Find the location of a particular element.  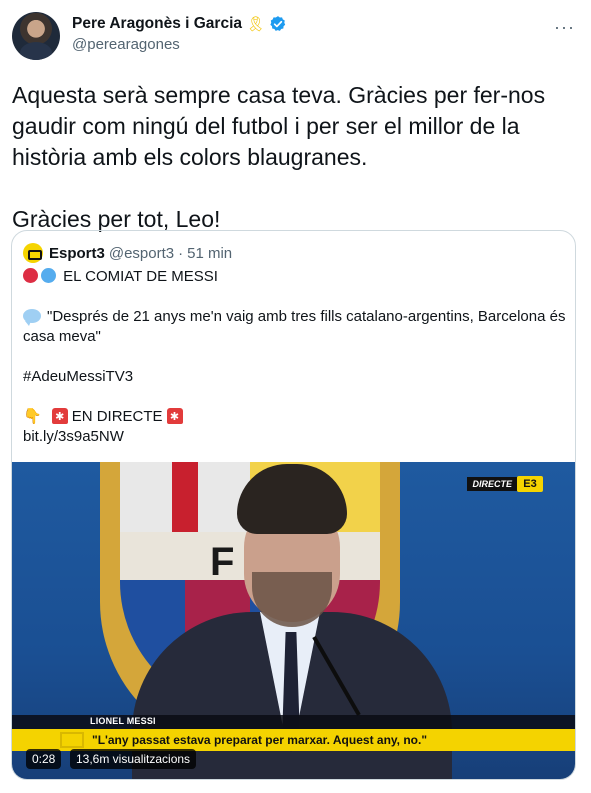

yellow-ribbon-icon: 🎗 is located at coordinates (256, 24).